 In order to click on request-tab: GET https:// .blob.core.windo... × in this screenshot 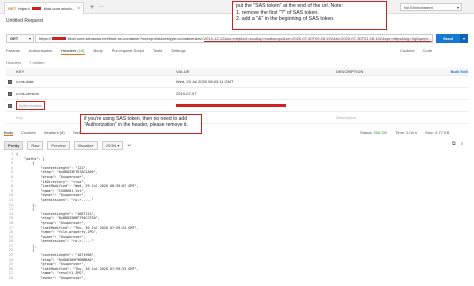, I will do `click(44, 8)`.